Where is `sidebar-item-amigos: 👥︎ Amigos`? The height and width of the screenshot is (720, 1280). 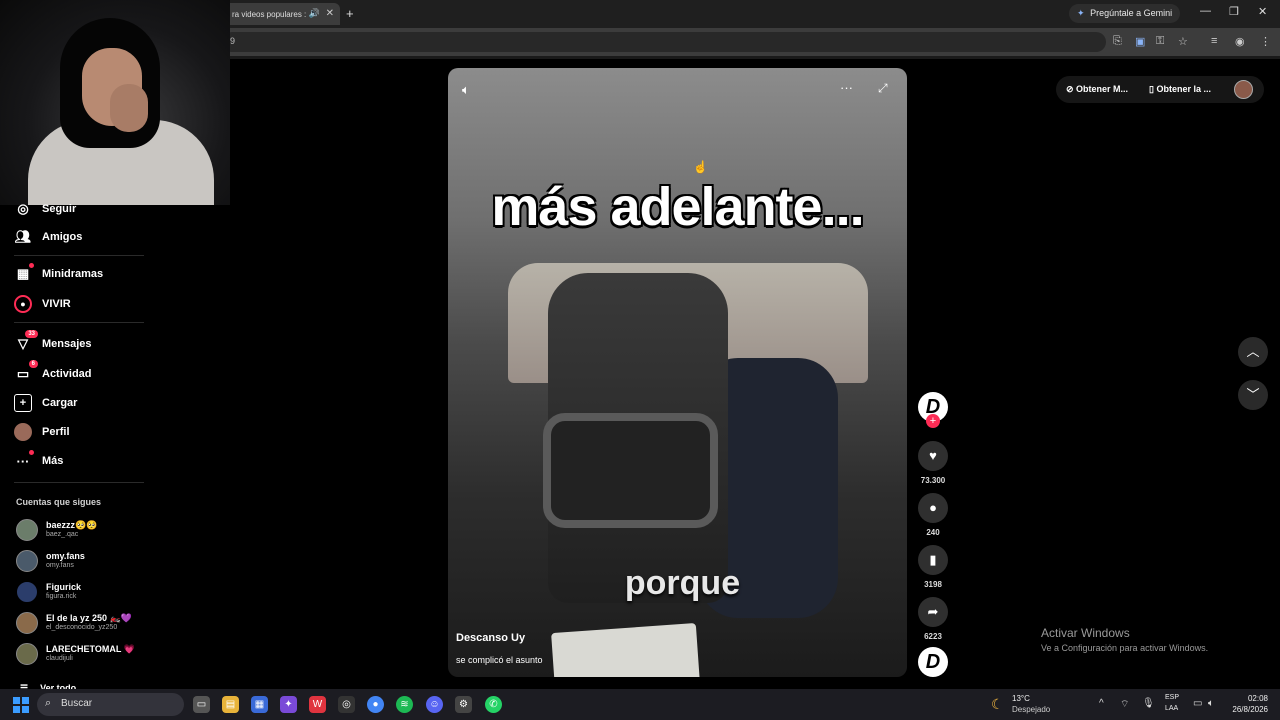 sidebar-item-amigos: 👥︎ Amigos is located at coordinates (48, 237).